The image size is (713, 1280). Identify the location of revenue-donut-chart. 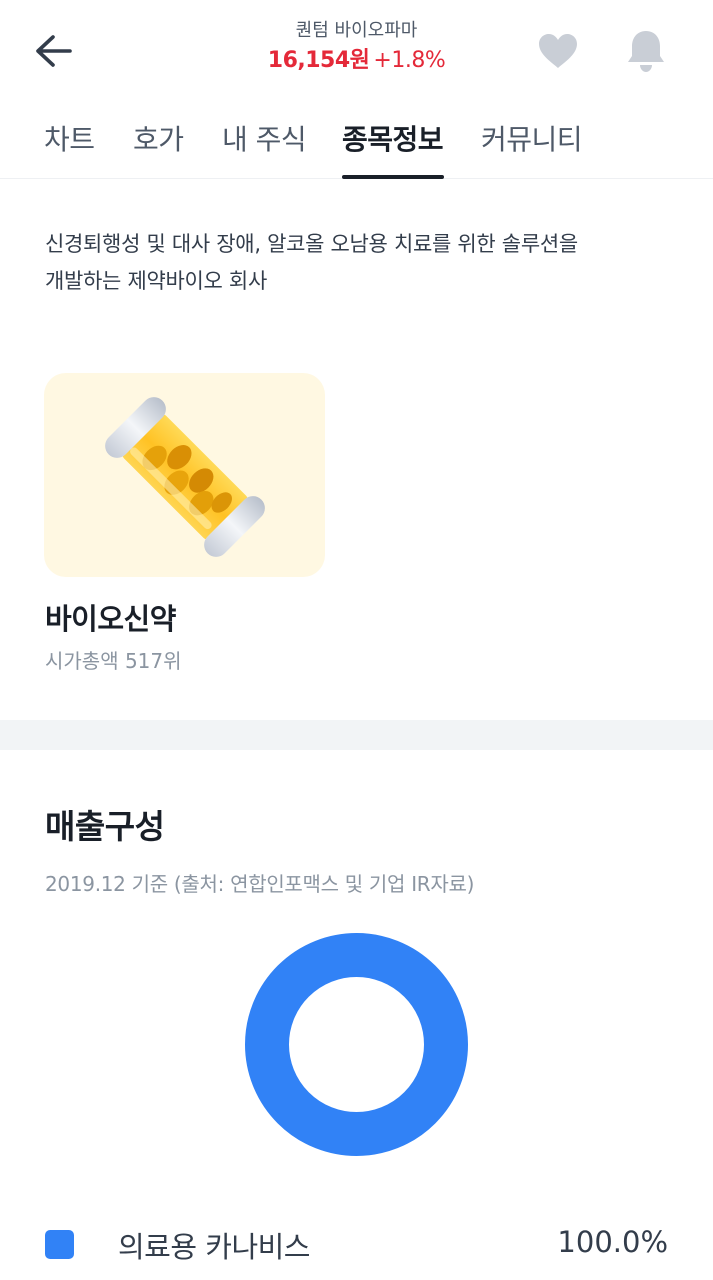
(356, 1044).